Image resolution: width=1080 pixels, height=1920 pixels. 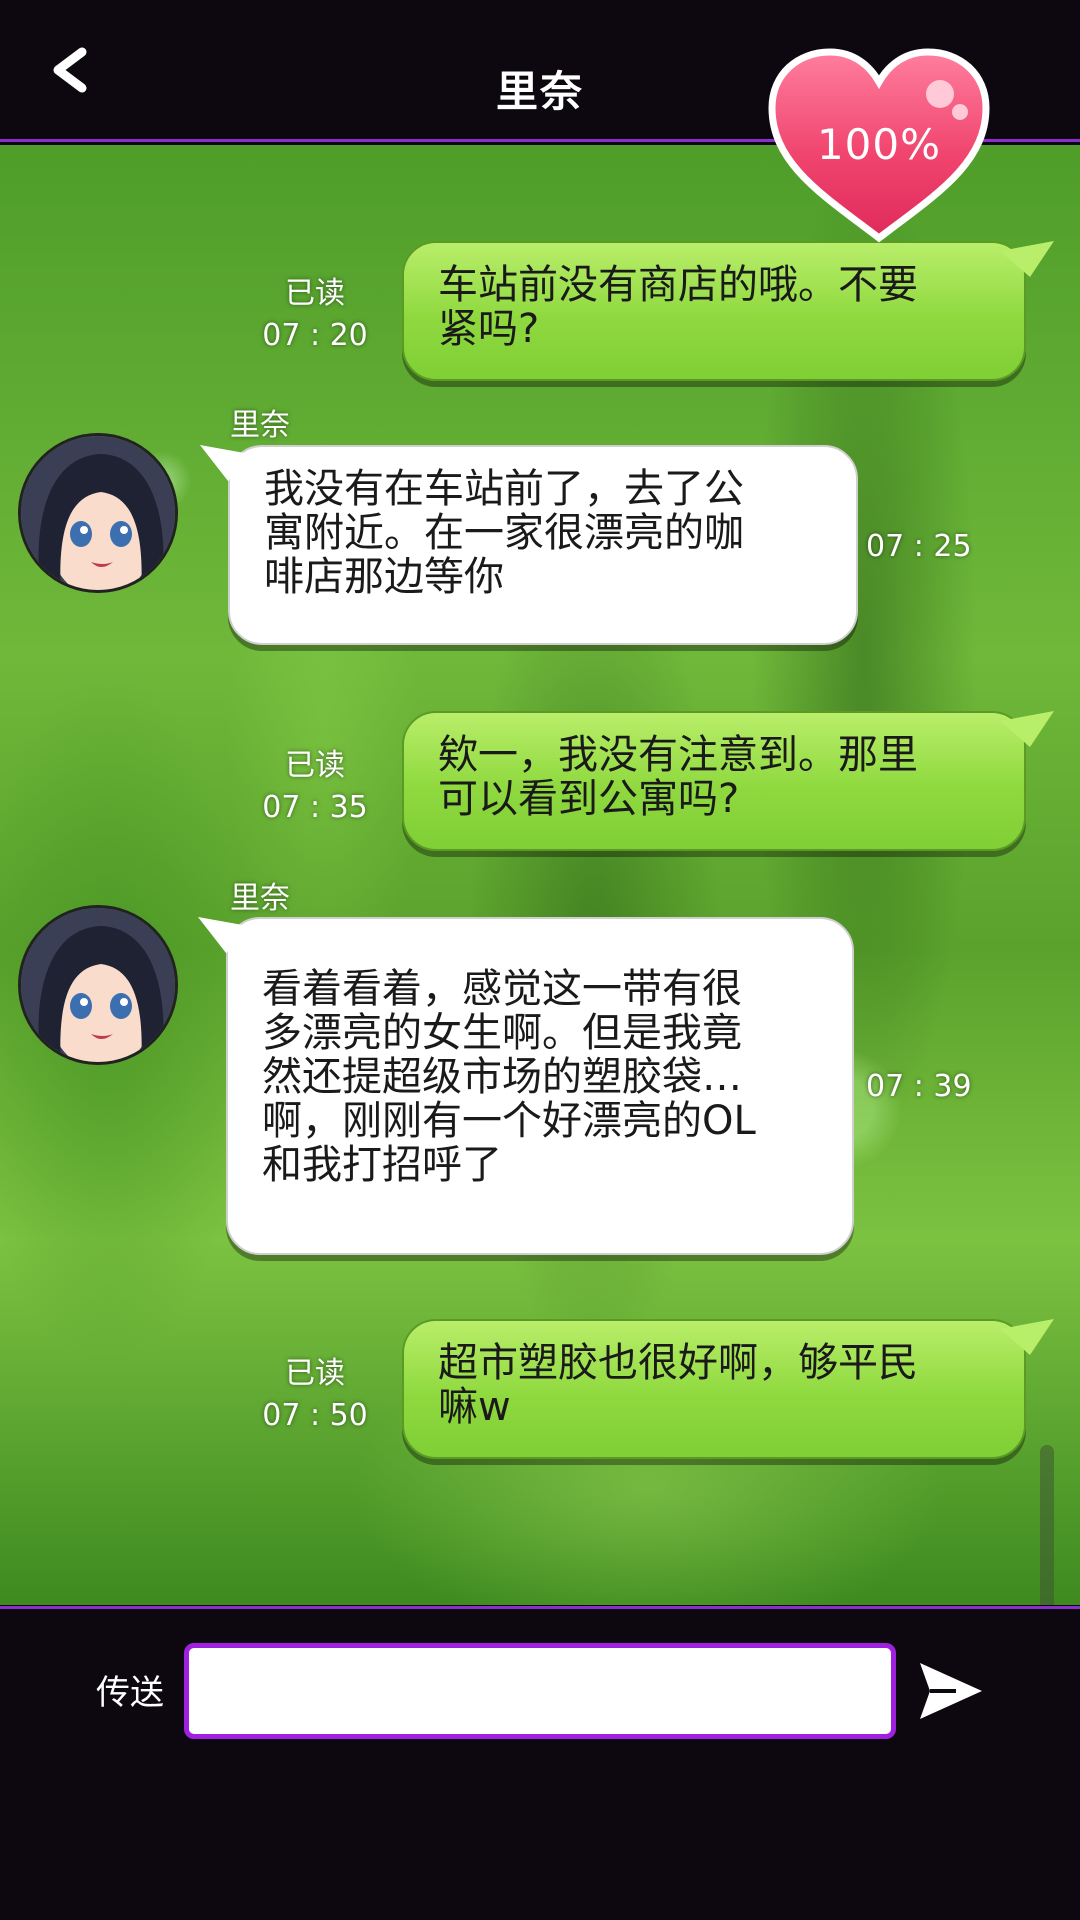 What do you see at coordinates (714, 311) in the screenshot?
I see `message-bubble-sent: 车站前没有商店的哦。不要 紧吗?` at bounding box center [714, 311].